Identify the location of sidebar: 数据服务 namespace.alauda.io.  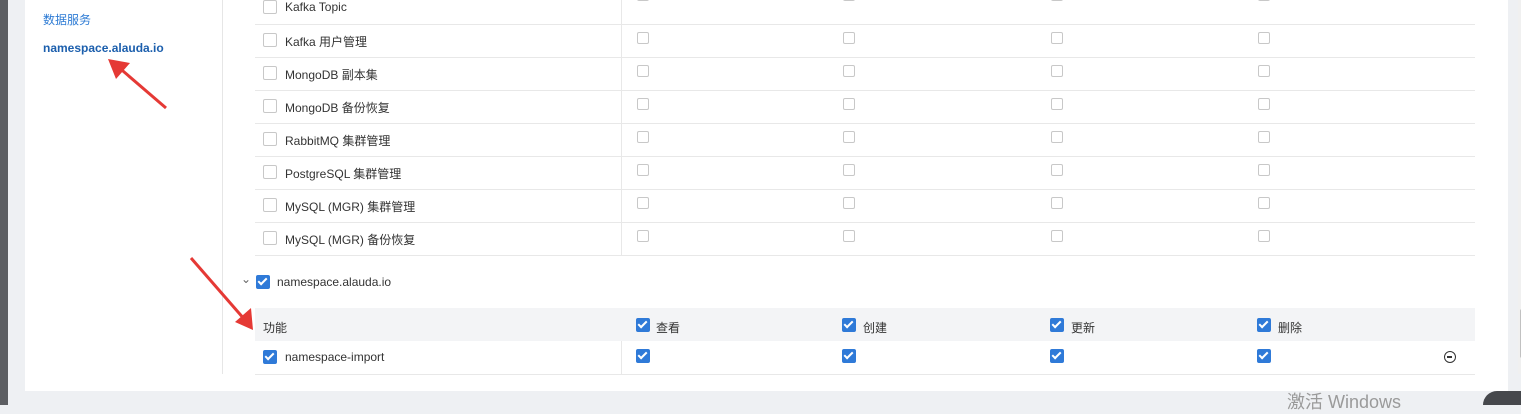
(124, 187).